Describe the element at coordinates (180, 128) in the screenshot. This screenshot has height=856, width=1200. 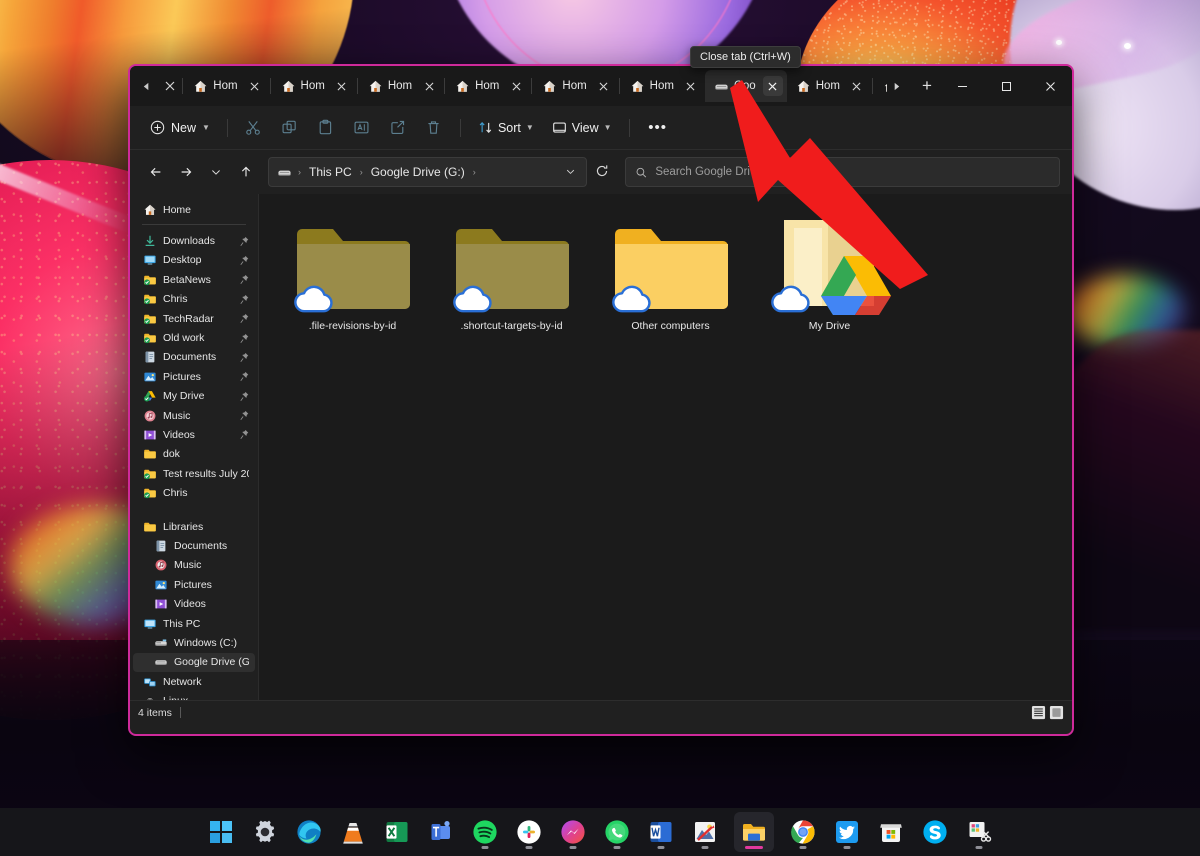
I see `new-button: New ▼` at that location.